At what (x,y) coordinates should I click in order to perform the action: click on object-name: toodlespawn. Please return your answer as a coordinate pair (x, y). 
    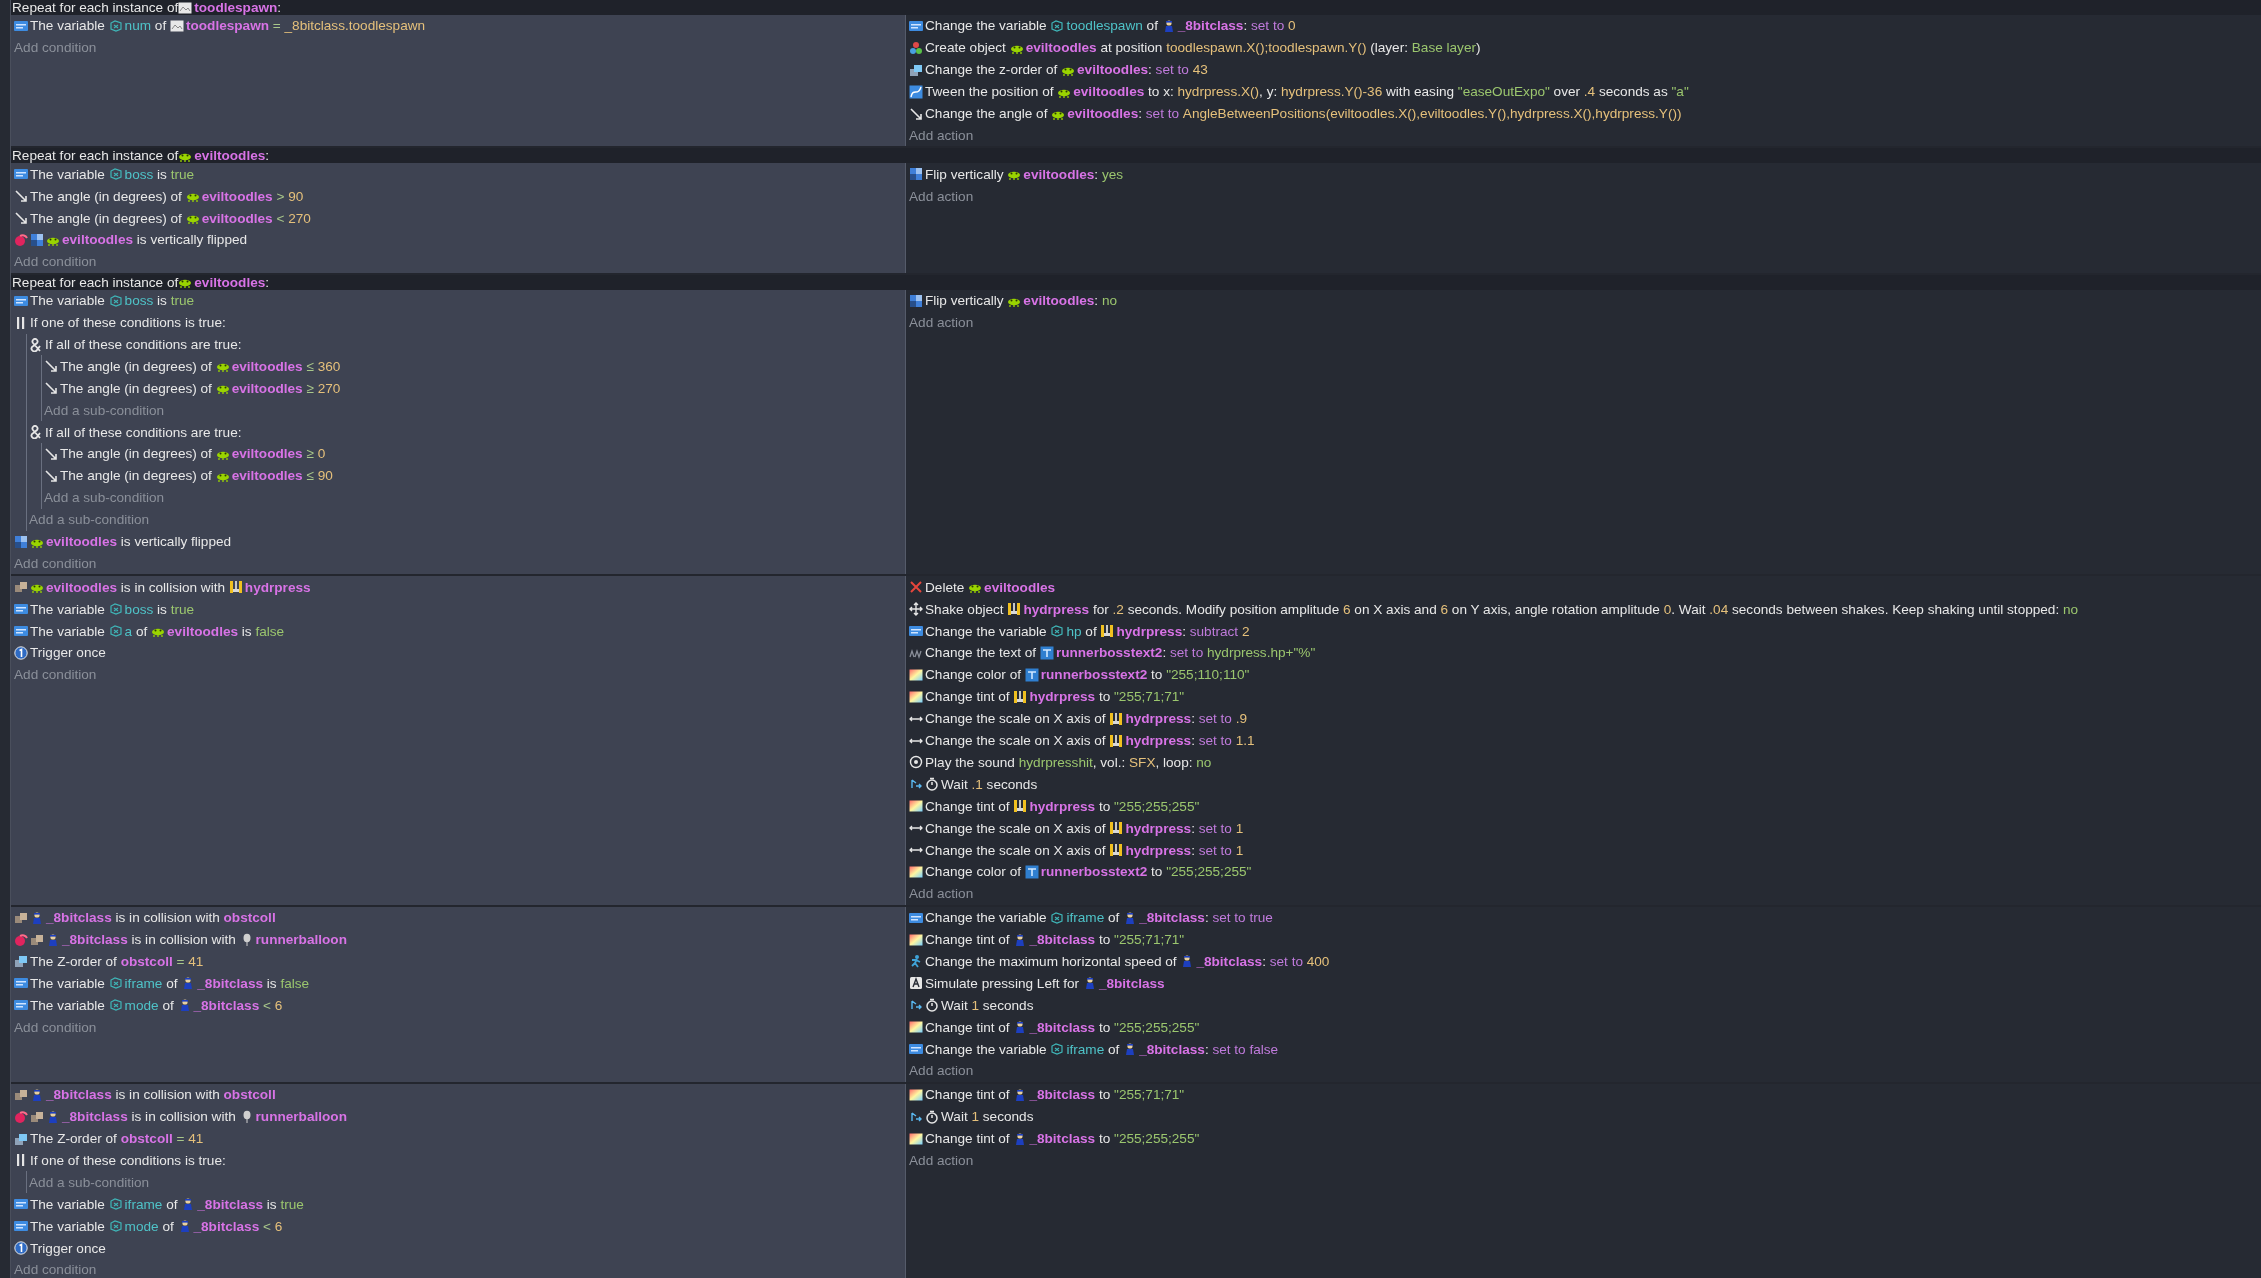
    Looking at the image, I should click on (227, 26).